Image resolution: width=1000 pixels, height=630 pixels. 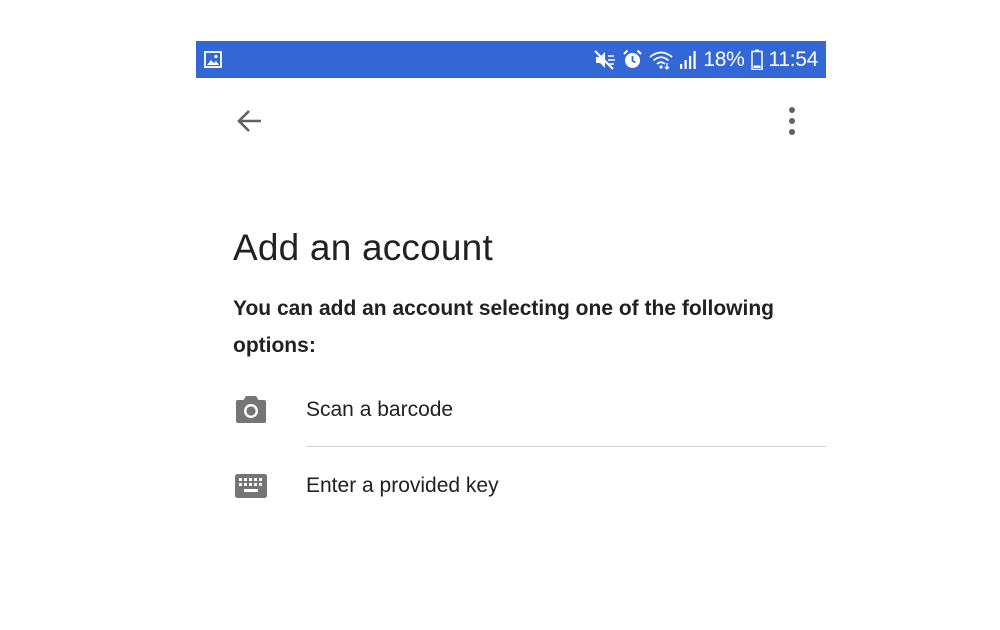 I want to click on page-title: Add an account, so click(x=363, y=247).